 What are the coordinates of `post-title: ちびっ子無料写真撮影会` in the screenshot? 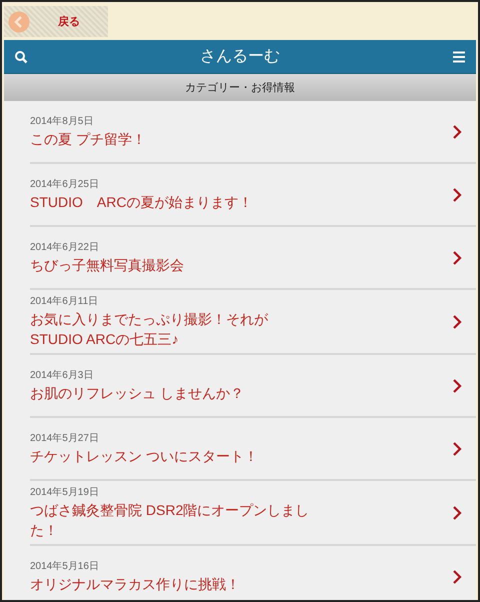 It's located at (107, 265).